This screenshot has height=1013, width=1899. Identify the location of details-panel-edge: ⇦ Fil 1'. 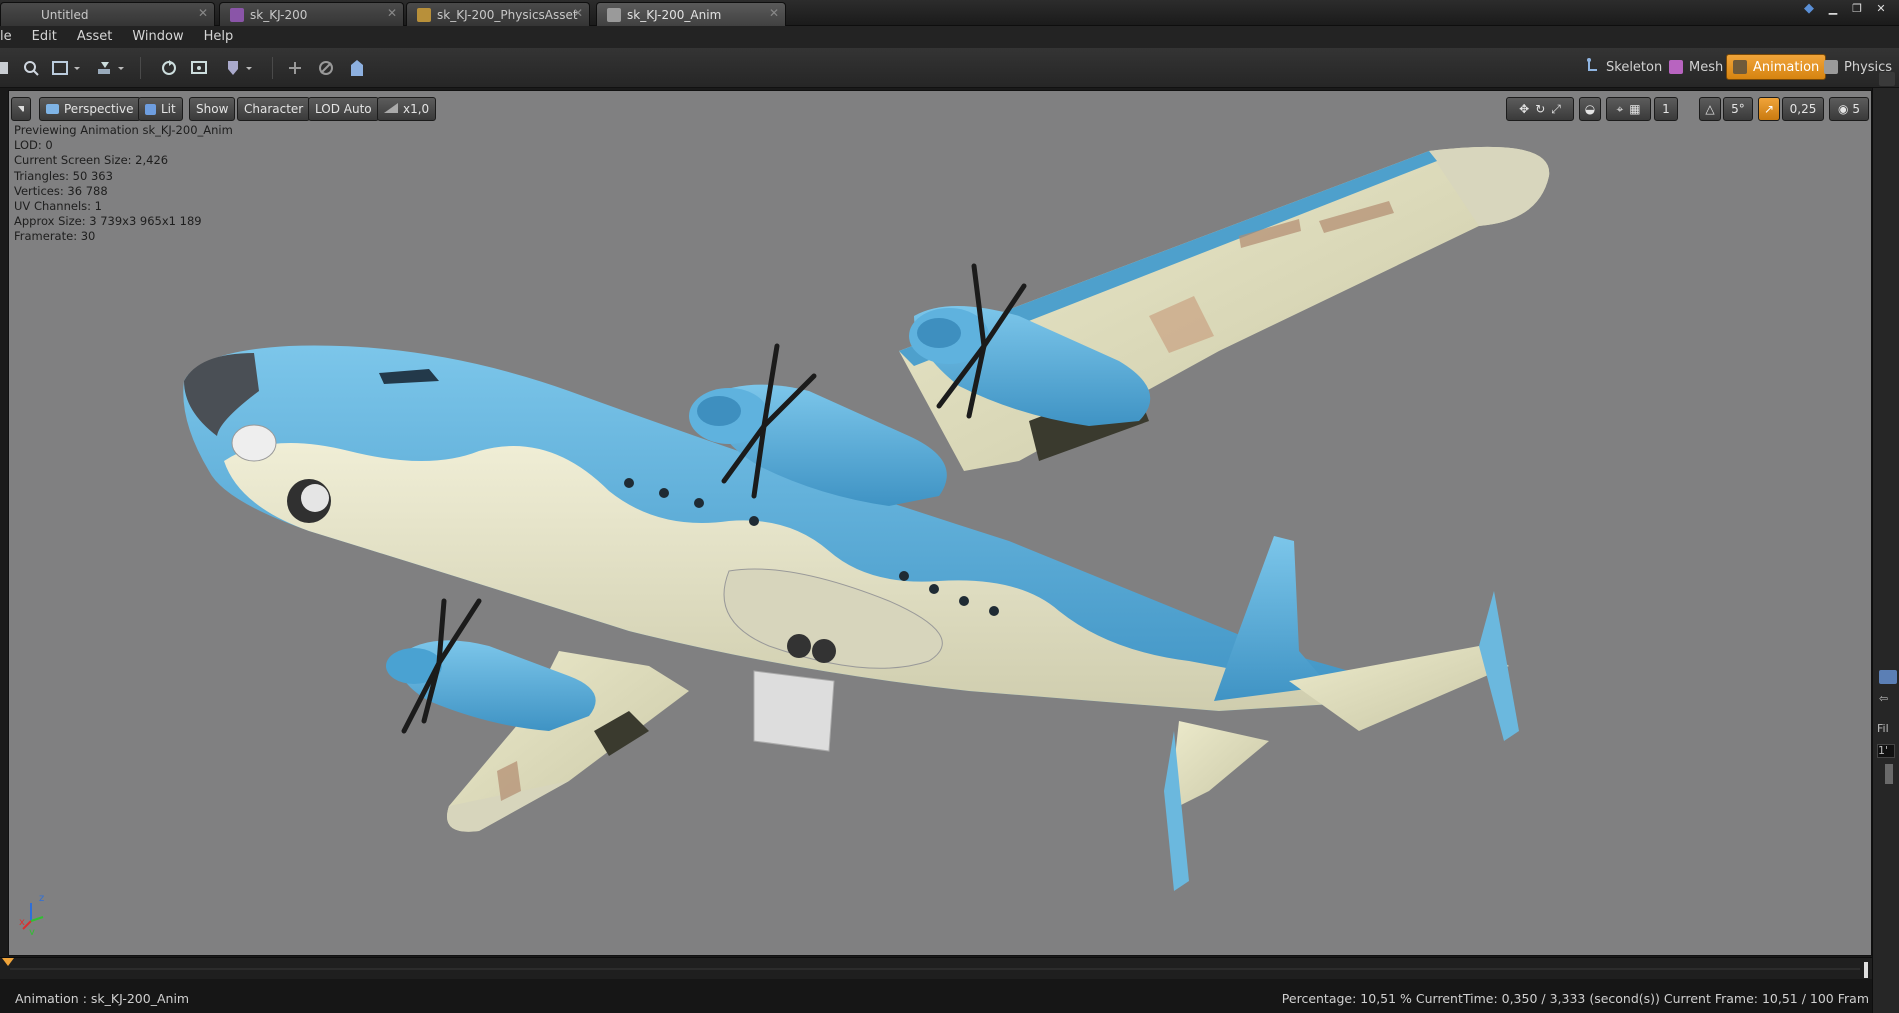
(1885, 542).